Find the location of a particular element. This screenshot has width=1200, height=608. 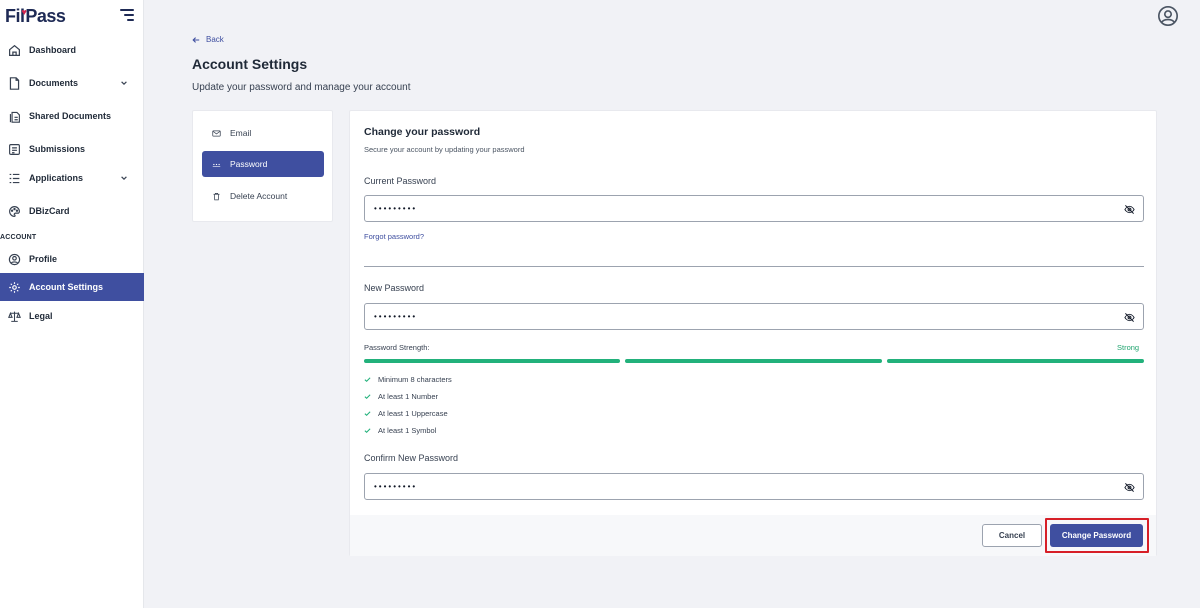

requirement-item: At least 1 Number is located at coordinates (401, 396).